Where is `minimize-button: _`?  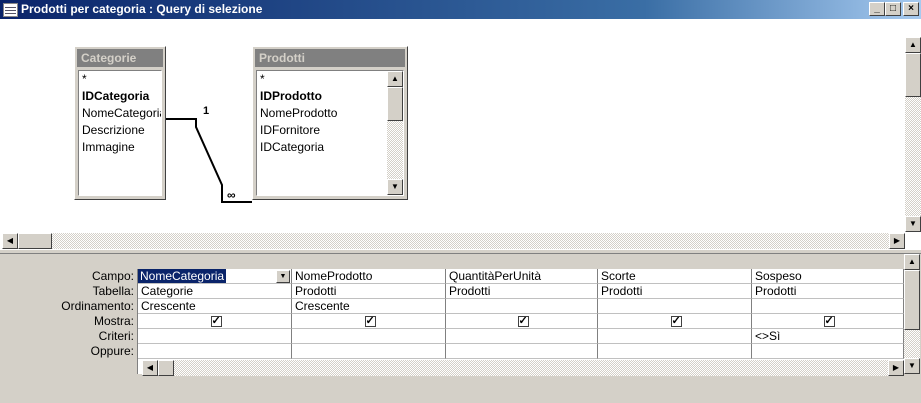 minimize-button: _ is located at coordinates (877, 9).